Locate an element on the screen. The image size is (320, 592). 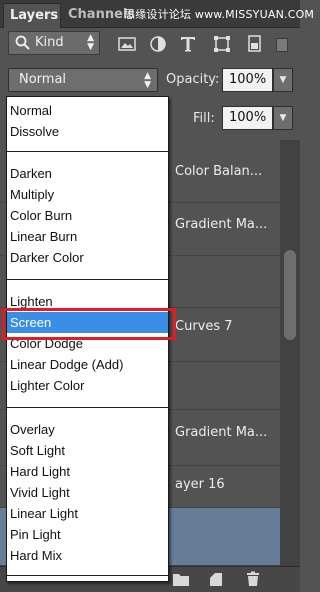
fill-dropdown-button: ▼ is located at coordinates (283, 118).